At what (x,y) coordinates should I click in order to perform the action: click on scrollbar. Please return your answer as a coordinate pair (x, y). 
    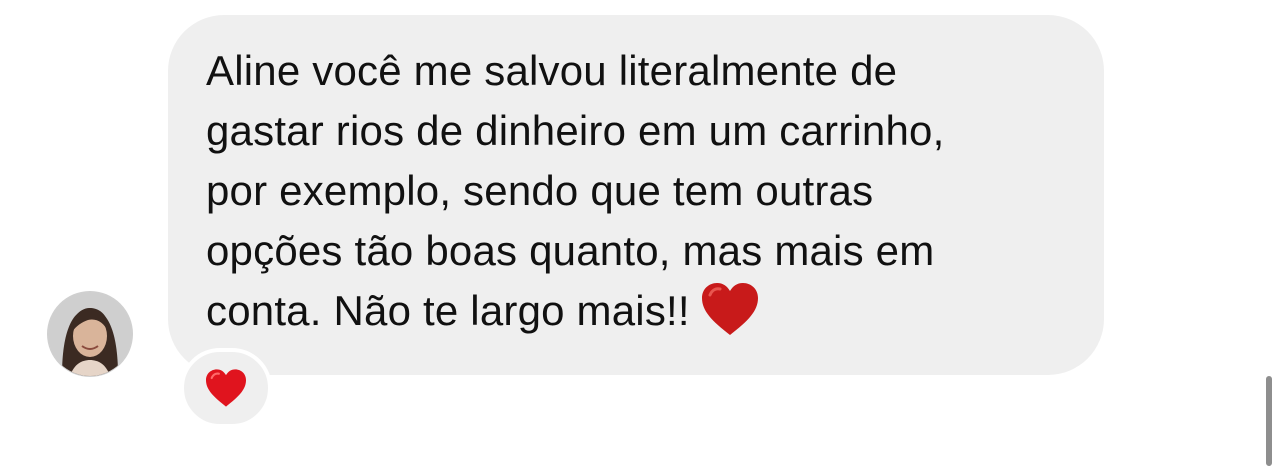
    Looking at the image, I should click on (1269, 421).